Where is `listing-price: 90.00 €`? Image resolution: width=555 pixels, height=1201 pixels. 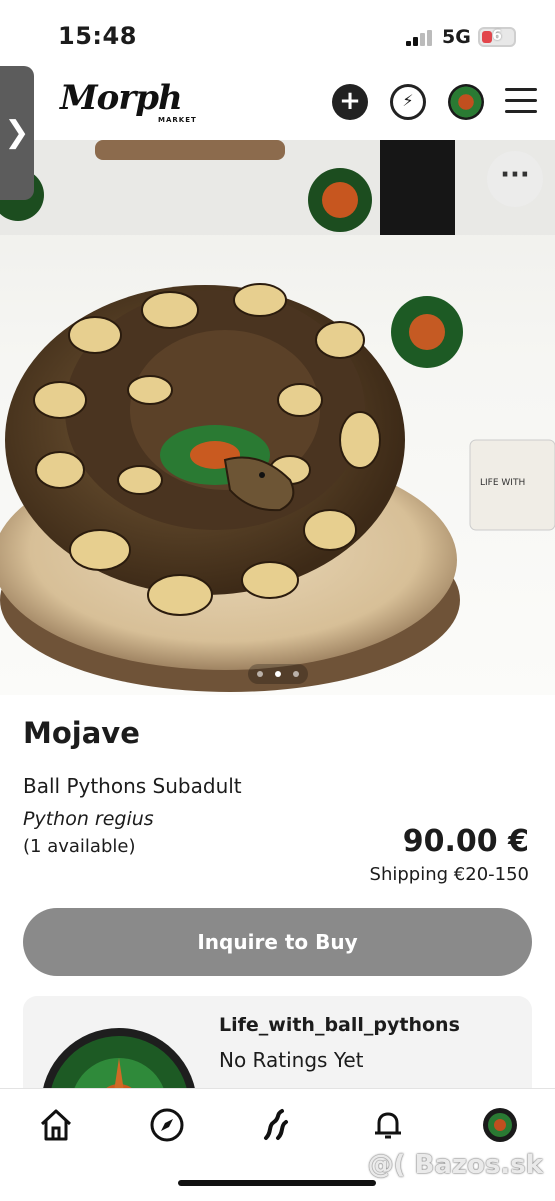 listing-price: 90.00 € is located at coordinates (465, 841).